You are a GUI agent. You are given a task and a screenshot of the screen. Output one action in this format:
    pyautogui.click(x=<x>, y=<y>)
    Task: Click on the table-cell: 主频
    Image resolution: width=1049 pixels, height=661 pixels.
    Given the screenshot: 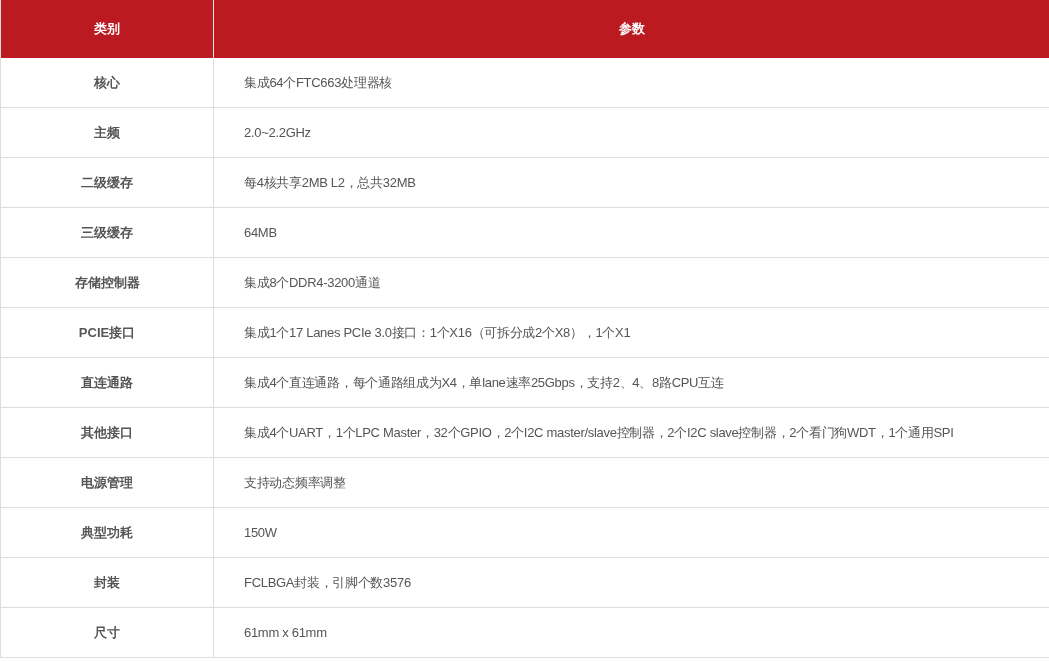 What is the action you would take?
    pyautogui.click(x=107, y=133)
    